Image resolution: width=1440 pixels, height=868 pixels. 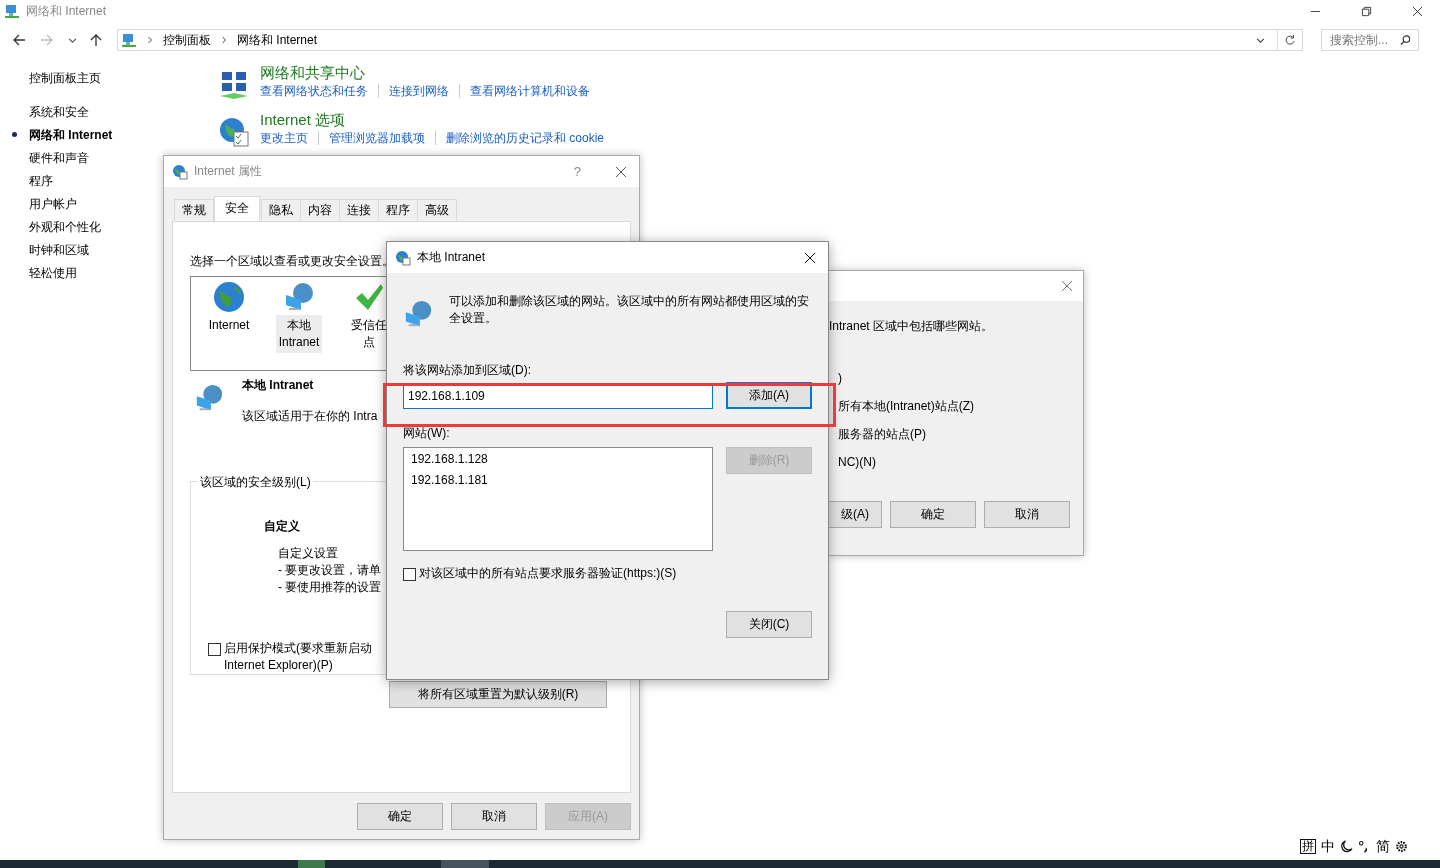 What do you see at coordinates (292, 261) in the screenshot?
I see `instruction-text: 选择一个区域以查看或更改安全设置。` at bounding box center [292, 261].